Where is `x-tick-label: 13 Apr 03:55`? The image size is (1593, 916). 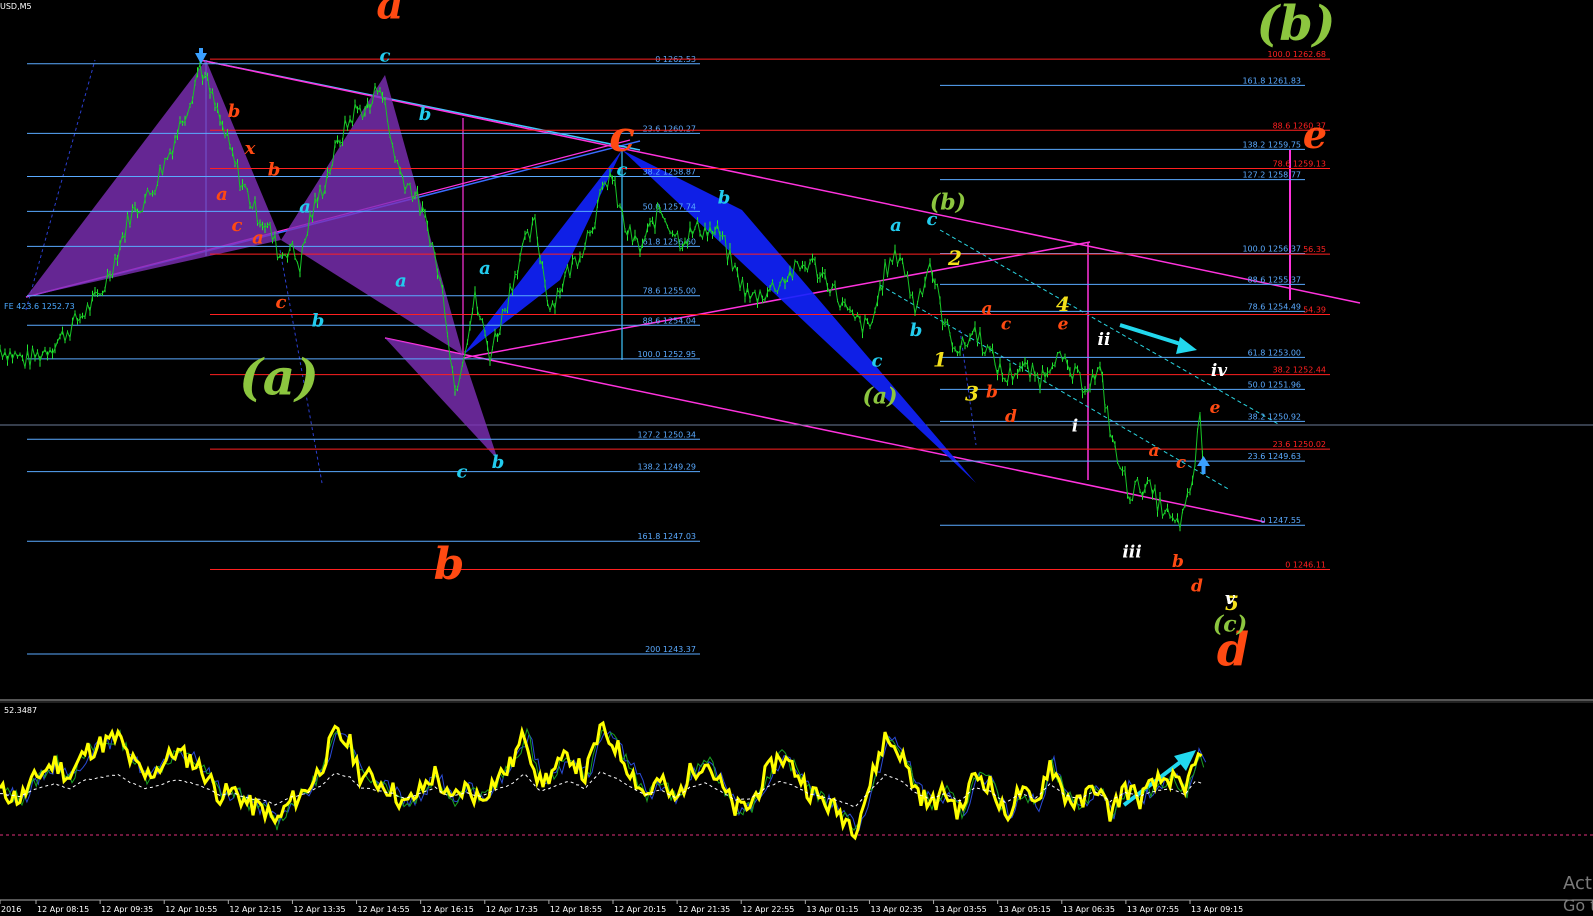
x-tick-label: 13 Apr 03:55 is located at coordinates (961, 909).